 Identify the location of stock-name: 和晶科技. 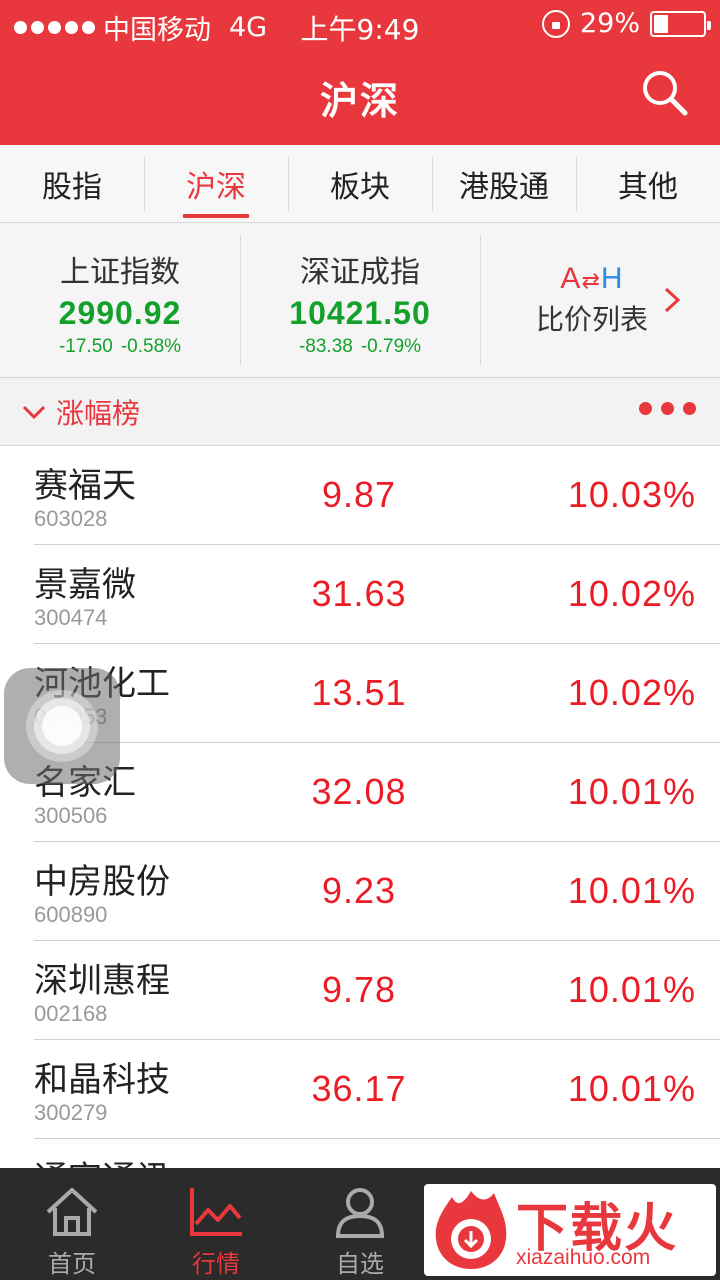
(102, 1080).